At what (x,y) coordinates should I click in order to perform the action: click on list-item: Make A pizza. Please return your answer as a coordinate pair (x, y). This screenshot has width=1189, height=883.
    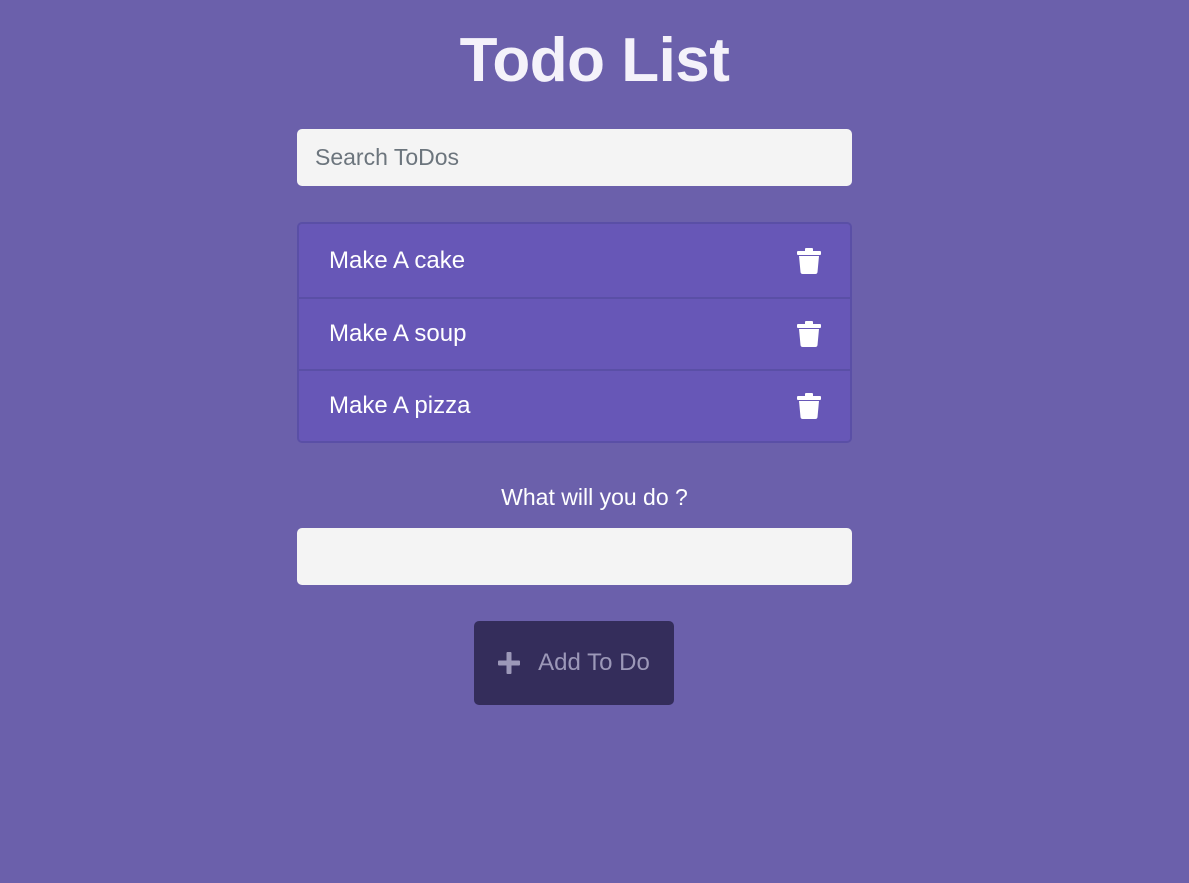
    Looking at the image, I should click on (574, 405).